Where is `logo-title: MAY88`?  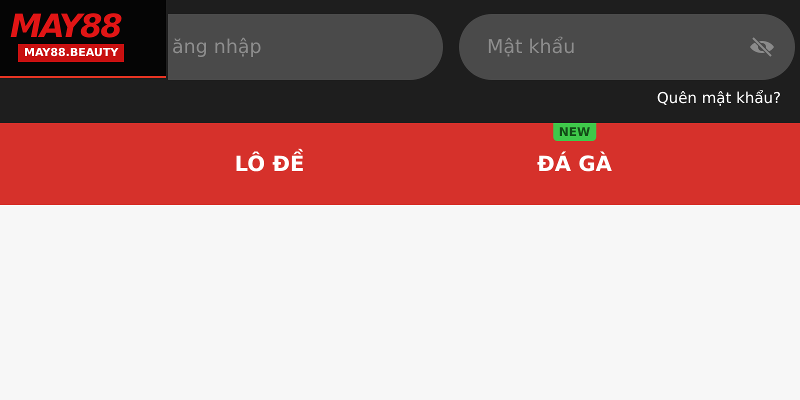
logo-title: MAY88 is located at coordinates (65, 26).